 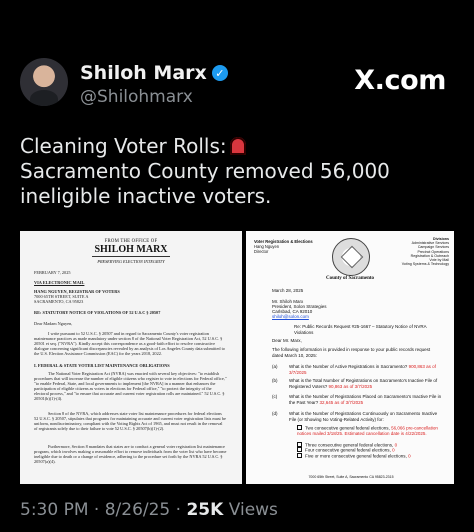 What do you see at coordinates (131, 249) in the screenshot?
I see `office-name: SHILOH MARX` at bounding box center [131, 249].